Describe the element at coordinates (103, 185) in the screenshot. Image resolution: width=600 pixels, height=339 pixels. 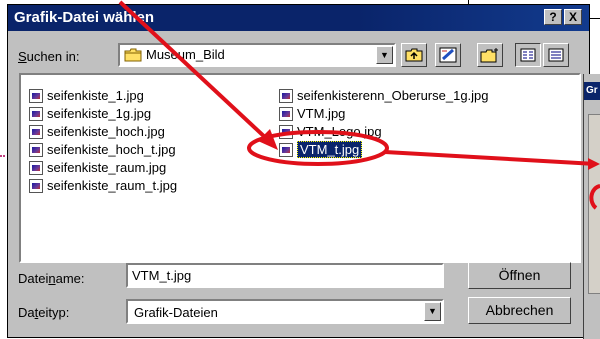
I see `list-item: seifenkiste_raum_t.jpg` at that location.